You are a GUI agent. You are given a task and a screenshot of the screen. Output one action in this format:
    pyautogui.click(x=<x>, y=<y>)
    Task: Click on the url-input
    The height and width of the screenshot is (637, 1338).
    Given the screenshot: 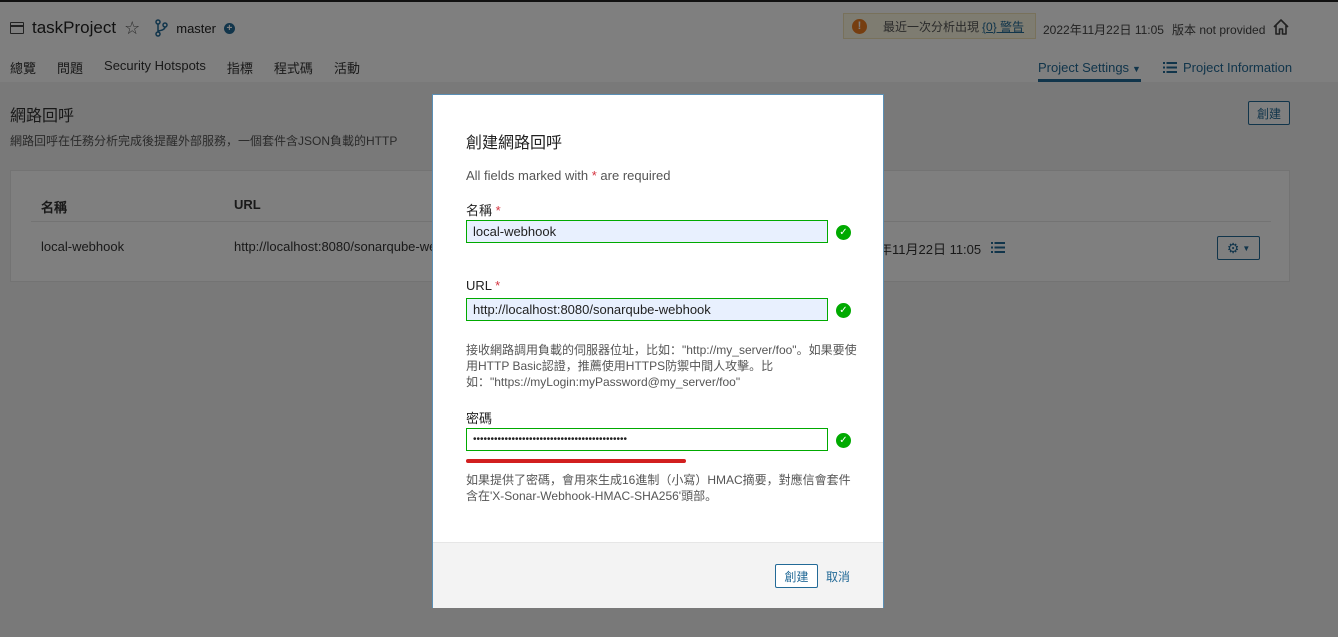 What is the action you would take?
    pyautogui.click(x=647, y=309)
    